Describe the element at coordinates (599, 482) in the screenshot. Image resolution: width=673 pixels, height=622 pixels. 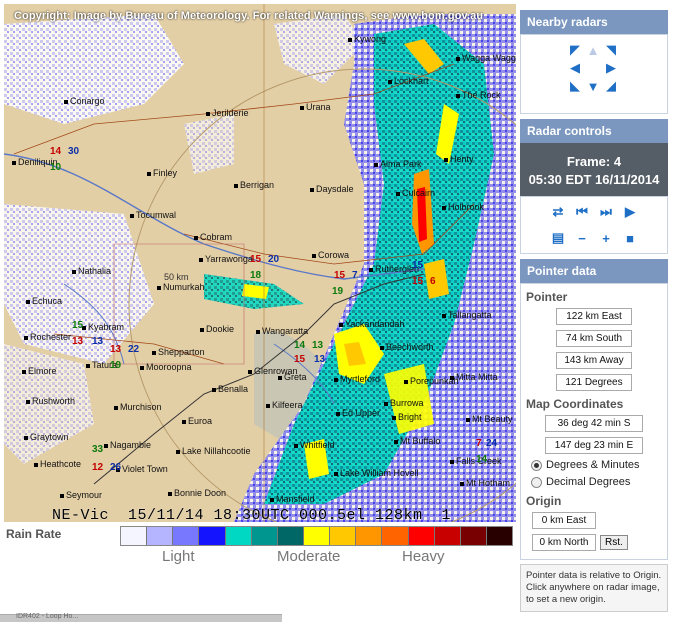
I see `decimal-degrees-option: Decimal Degrees` at that location.